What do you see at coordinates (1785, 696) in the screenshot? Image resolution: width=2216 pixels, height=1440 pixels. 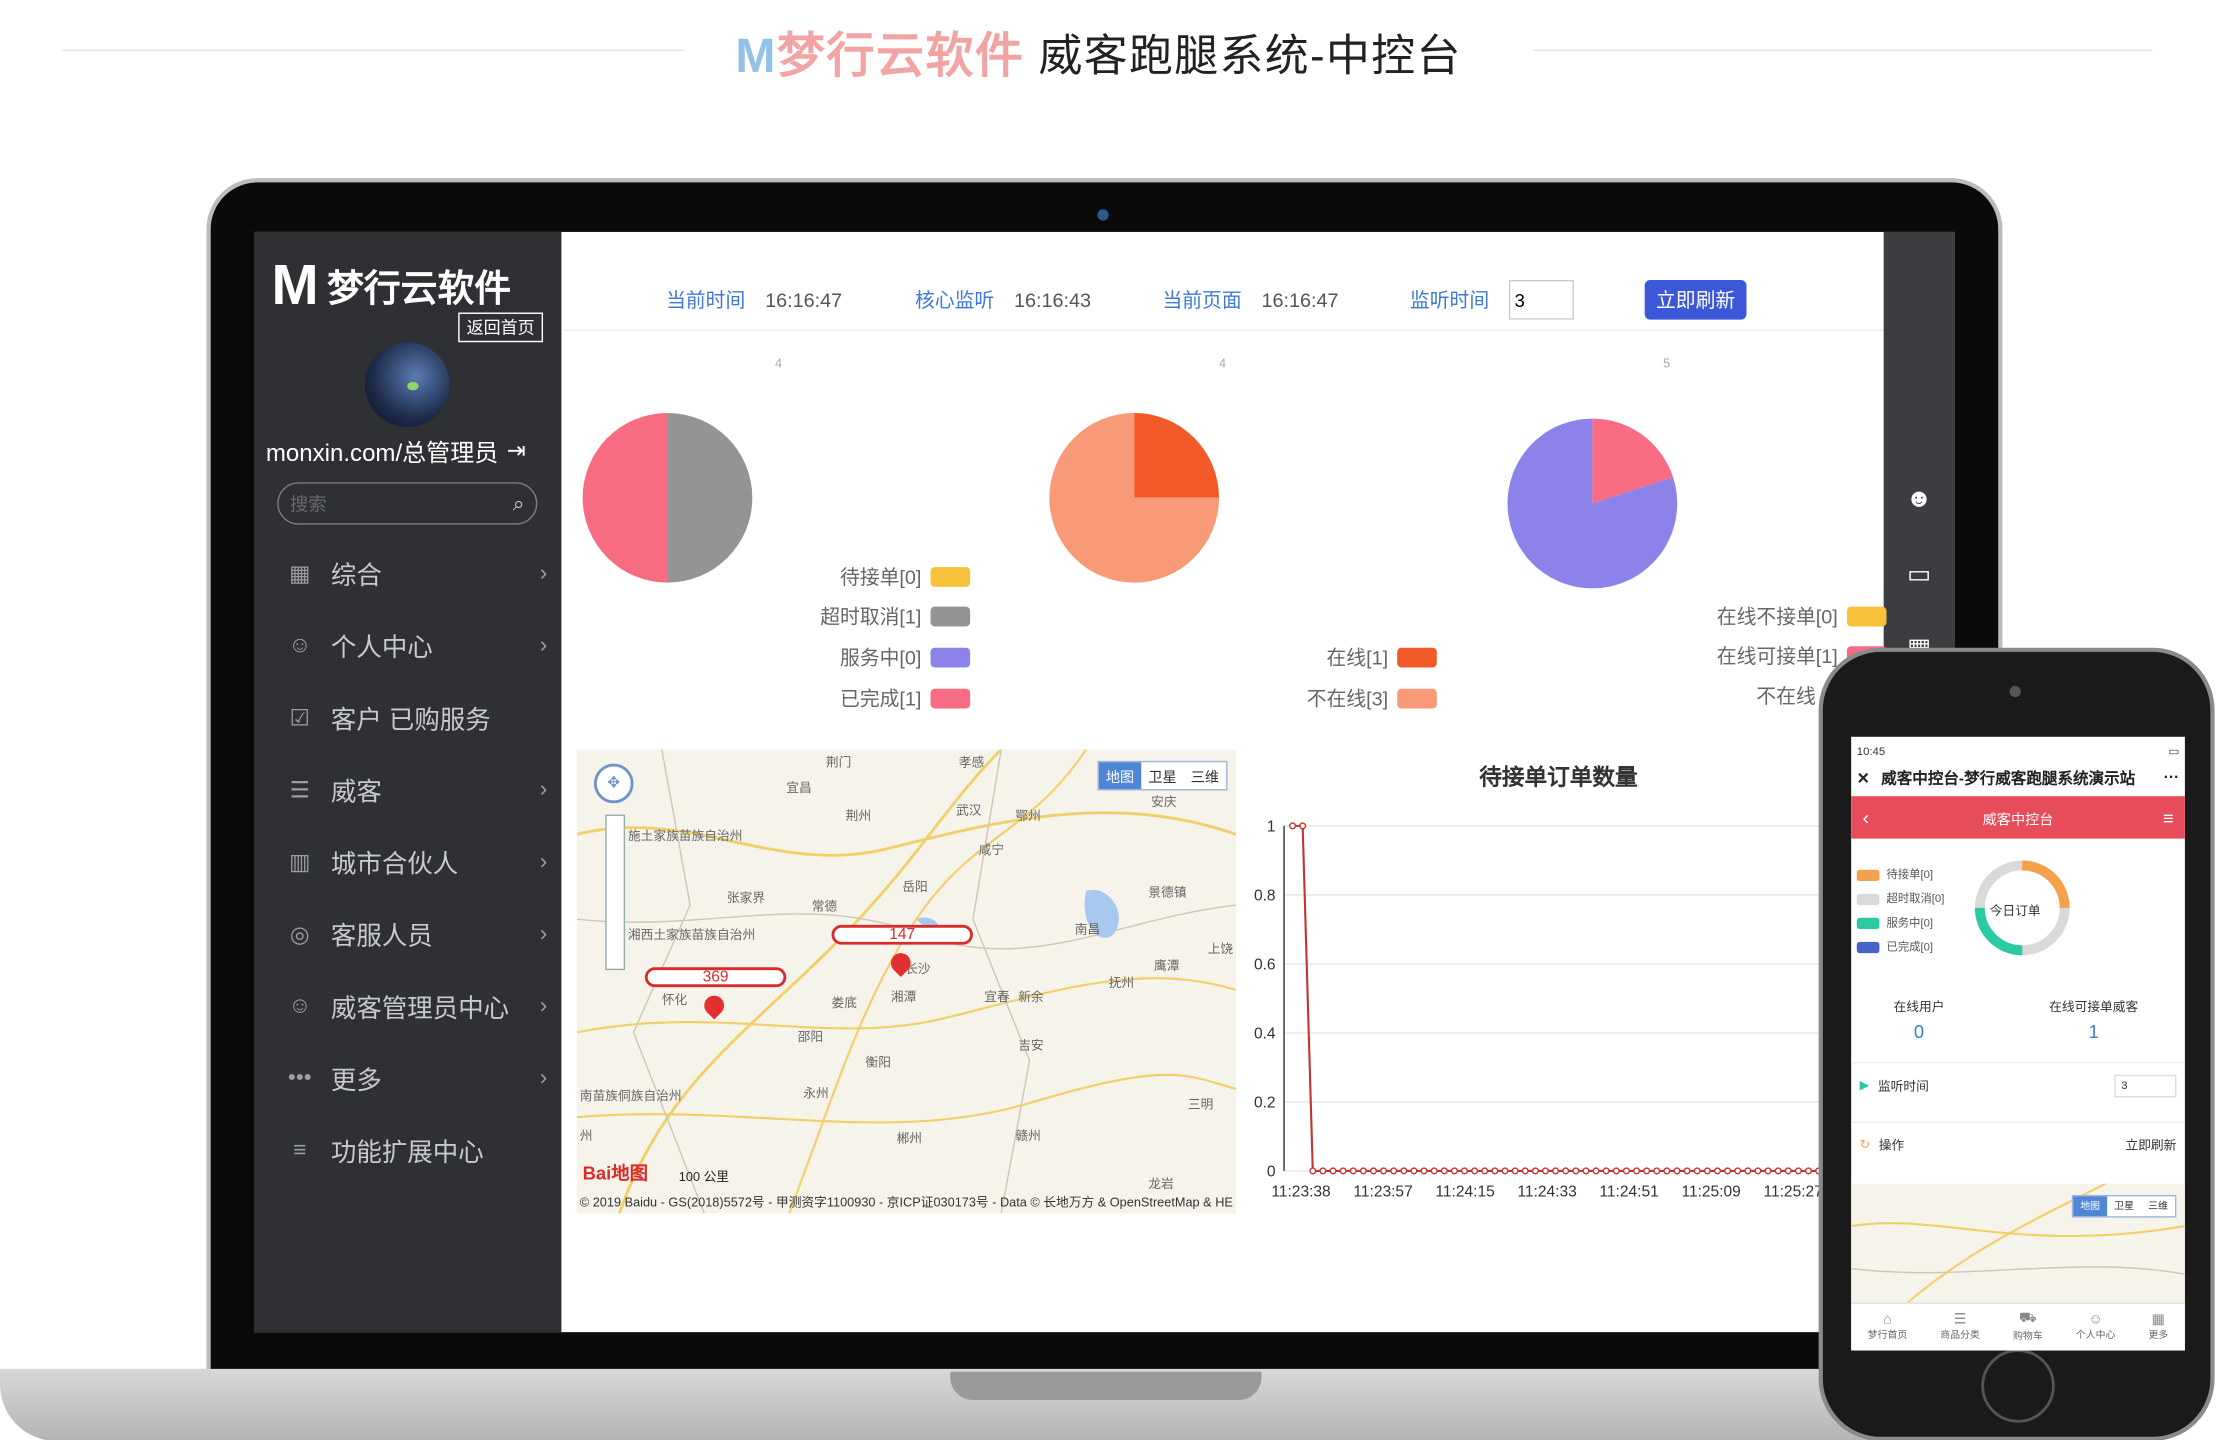 I see `legend-item: 不在线` at bounding box center [1785, 696].